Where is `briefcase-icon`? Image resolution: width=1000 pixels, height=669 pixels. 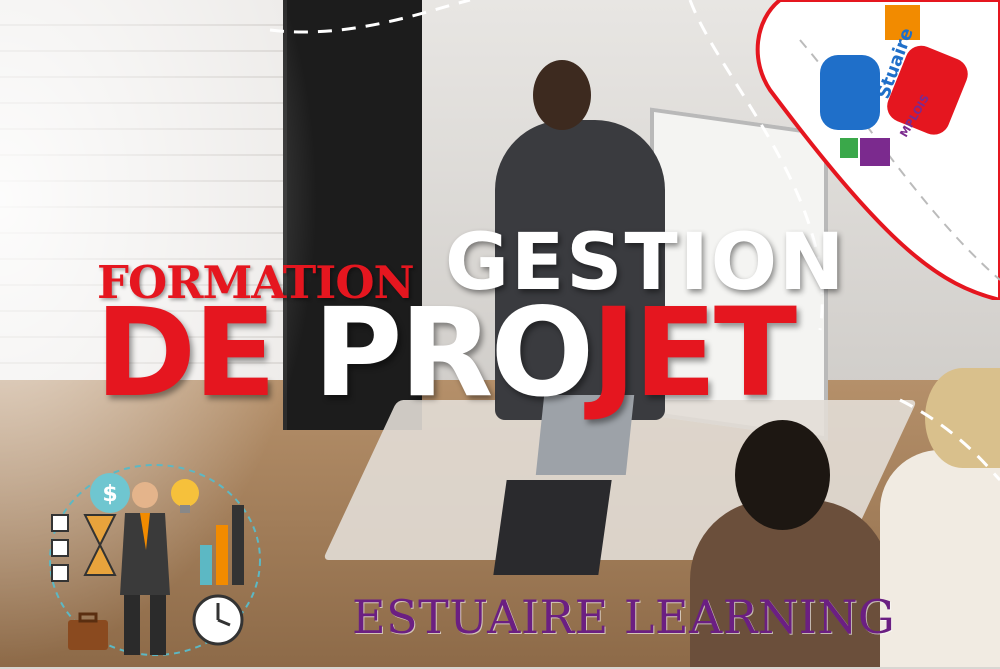
briefcase-icon is located at coordinates (88, 631).